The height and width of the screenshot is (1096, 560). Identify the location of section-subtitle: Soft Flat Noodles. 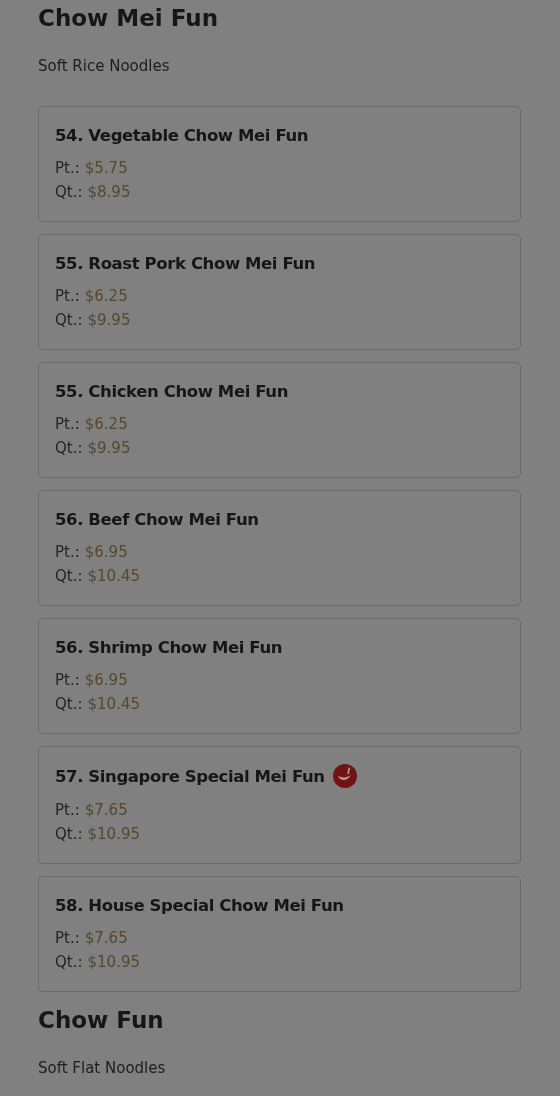
(102, 1068).